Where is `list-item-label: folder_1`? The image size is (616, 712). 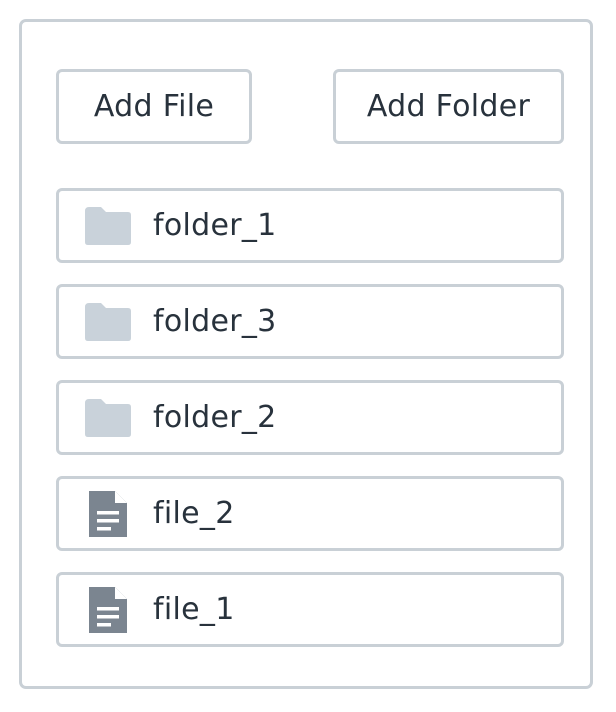
list-item-label: folder_1 is located at coordinates (215, 225).